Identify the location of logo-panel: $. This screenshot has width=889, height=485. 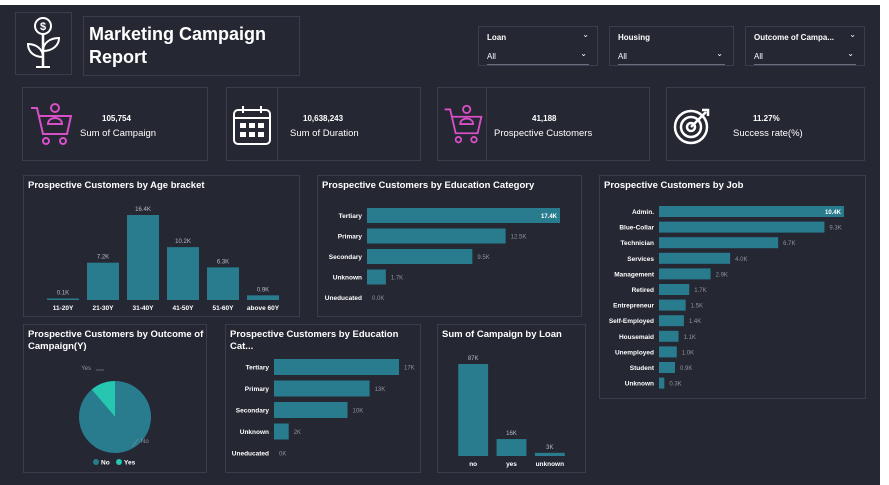
(43, 43).